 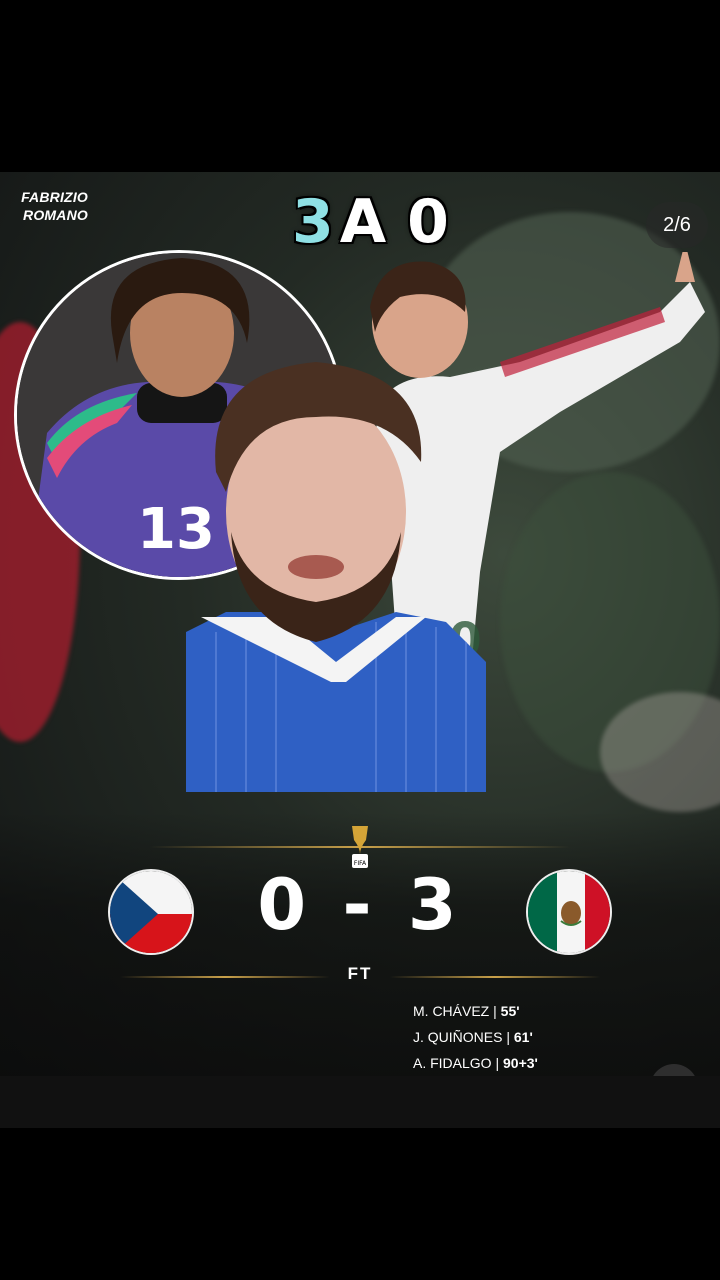 I want to click on media-bottom-strip, so click(x=360, y=1102).